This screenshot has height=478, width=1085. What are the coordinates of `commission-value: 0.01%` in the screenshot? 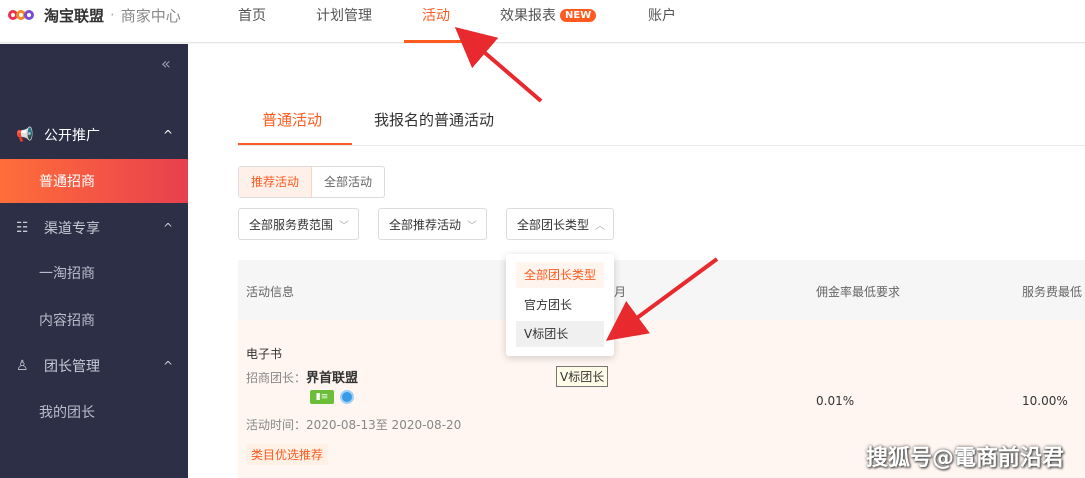 It's located at (835, 401).